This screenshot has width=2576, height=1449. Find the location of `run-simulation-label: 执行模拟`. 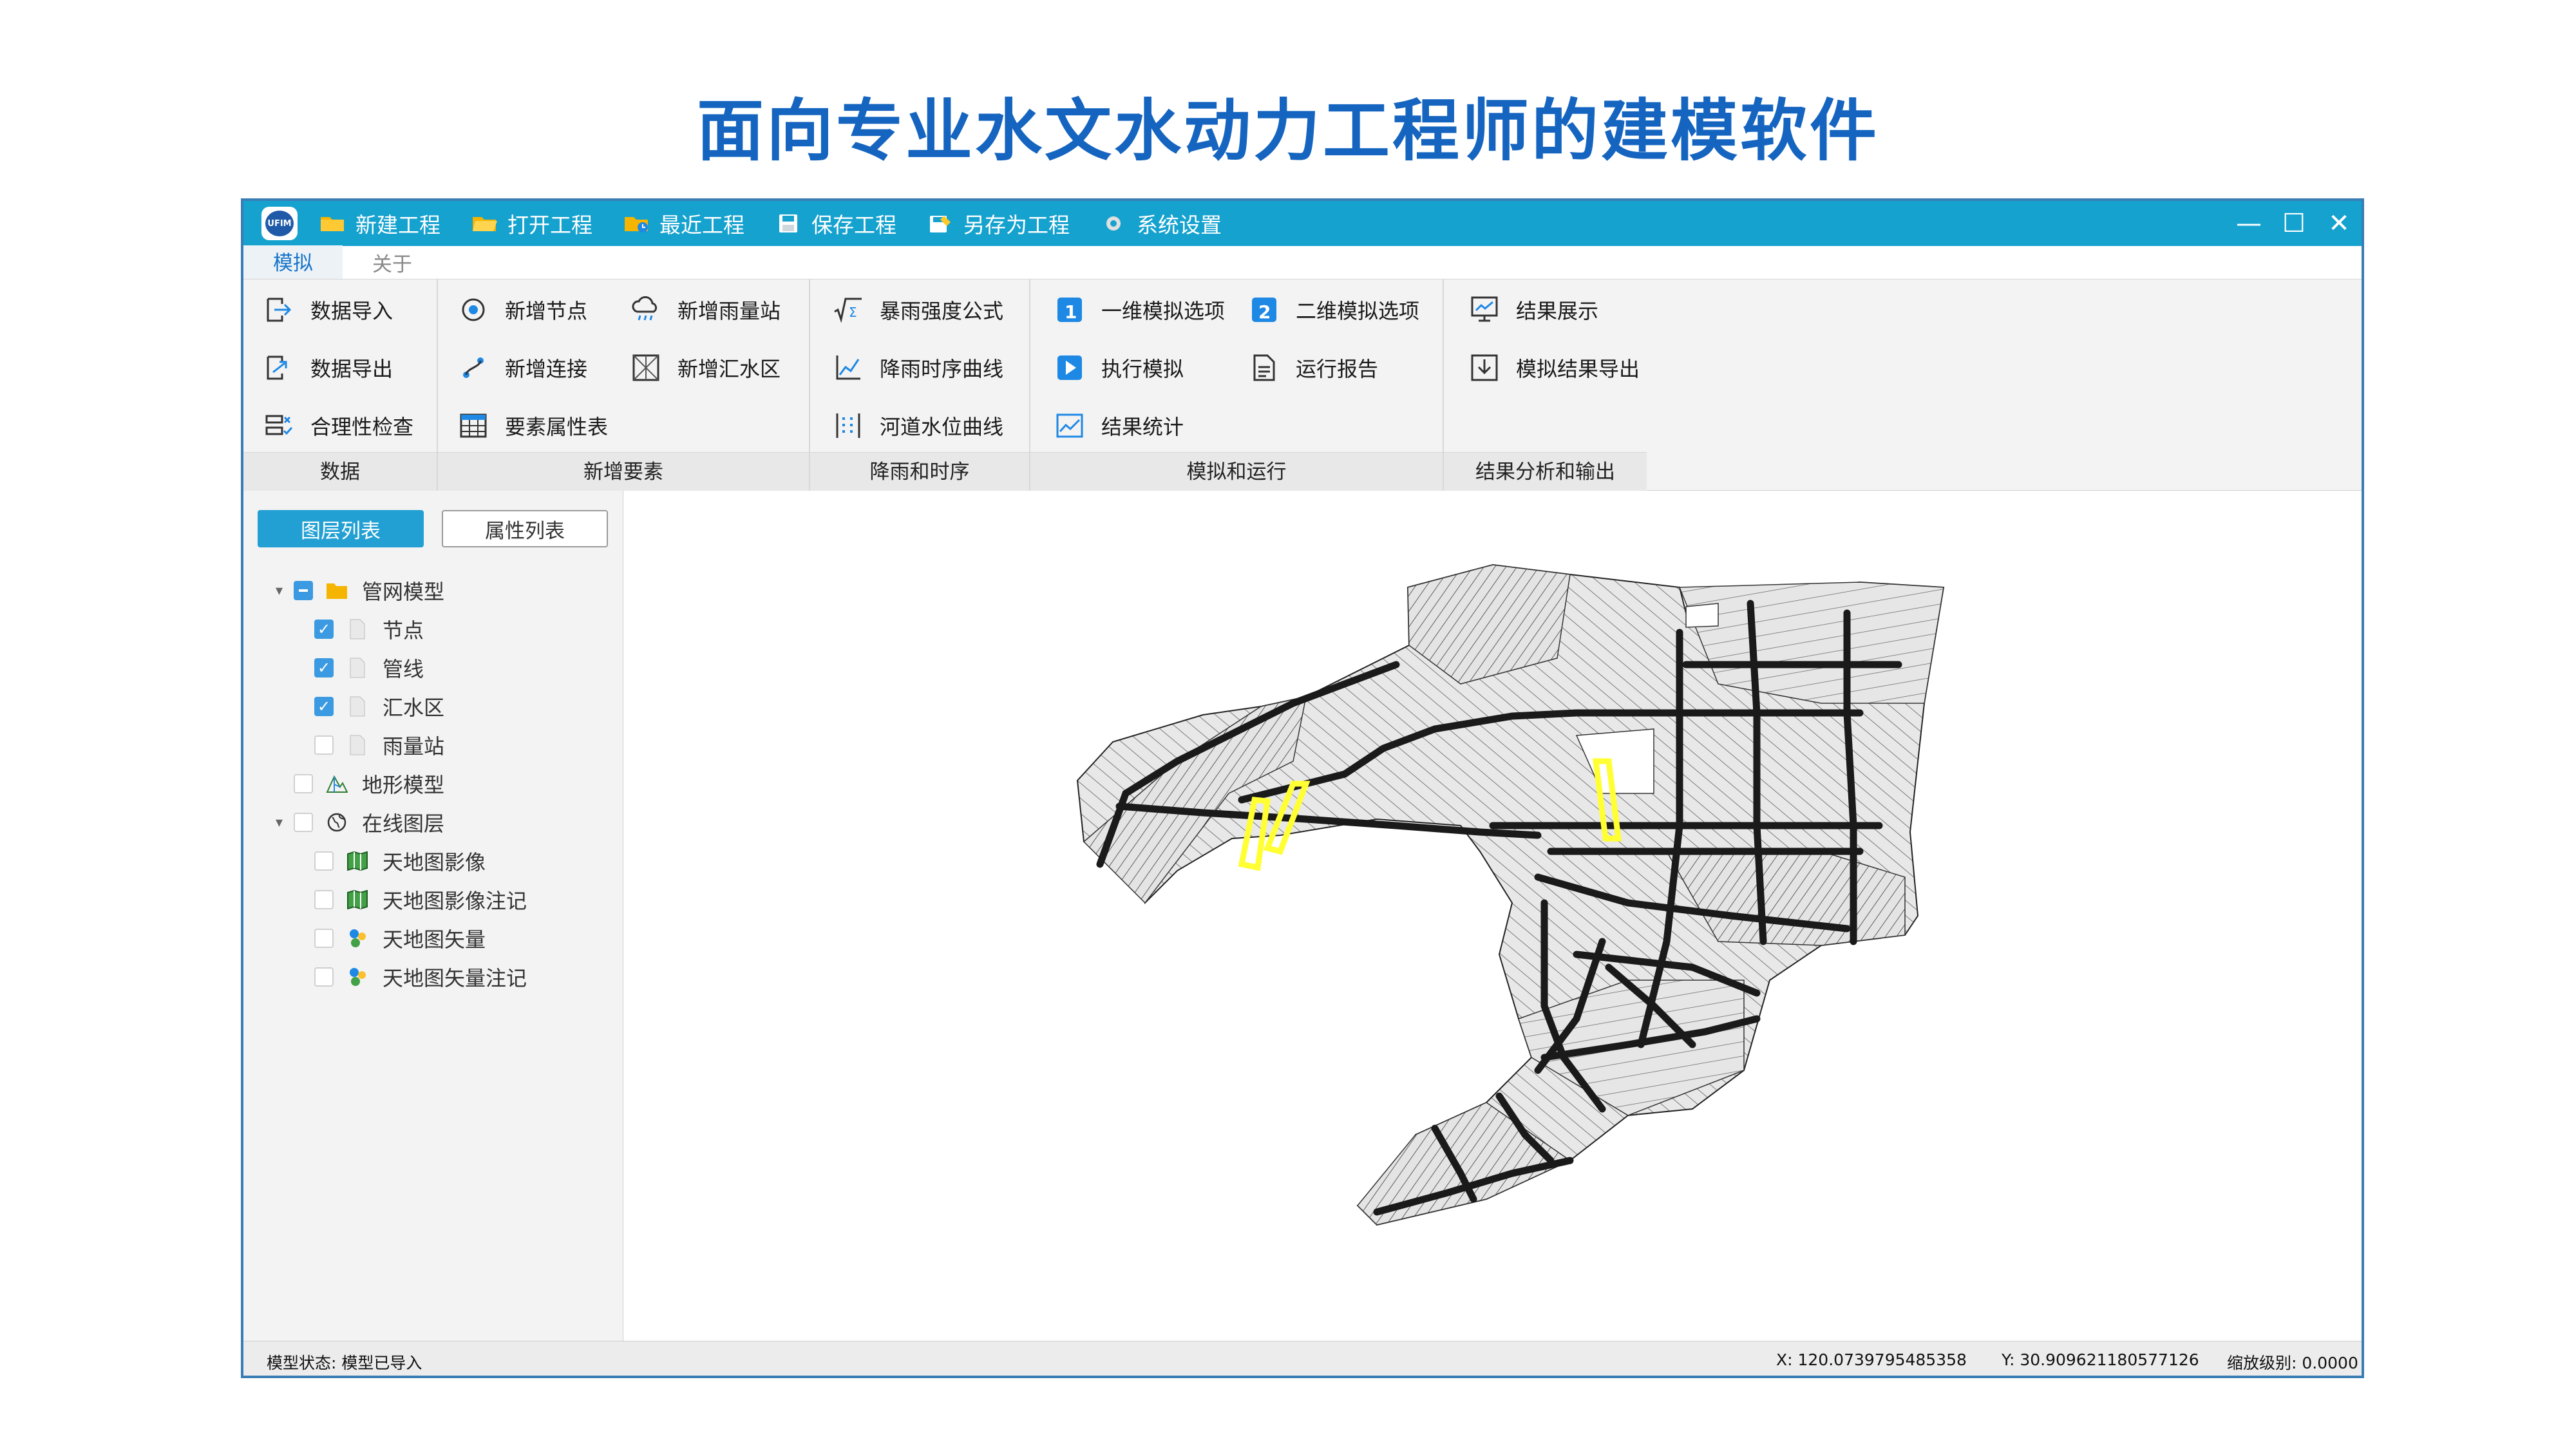

run-simulation-label: 执行模拟 is located at coordinates (1142, 369).